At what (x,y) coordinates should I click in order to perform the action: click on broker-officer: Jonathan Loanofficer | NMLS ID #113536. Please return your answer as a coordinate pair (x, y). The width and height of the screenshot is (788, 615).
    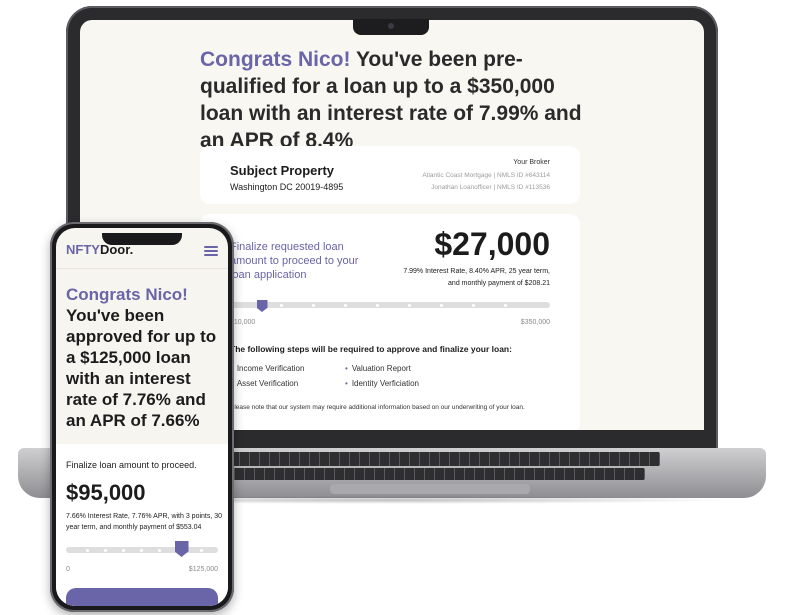
    Looking at the image, I should click on (490, 187).